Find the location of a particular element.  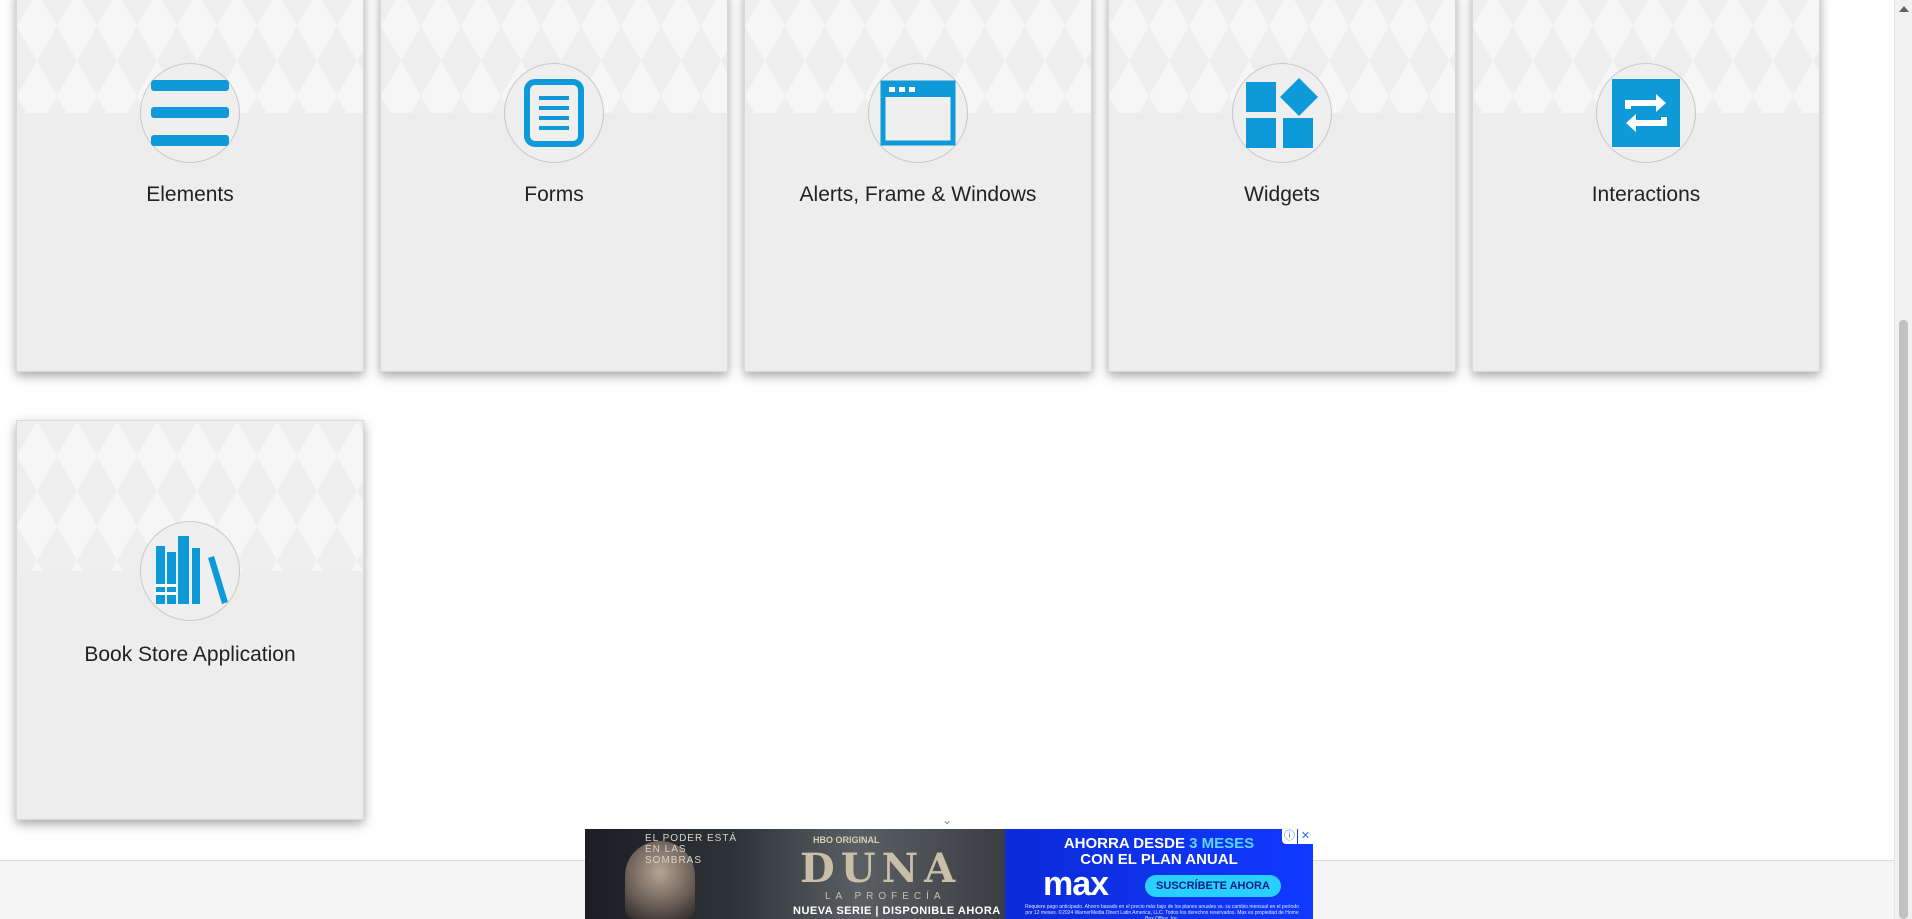

books-icon is located at coordinates (192, 570).